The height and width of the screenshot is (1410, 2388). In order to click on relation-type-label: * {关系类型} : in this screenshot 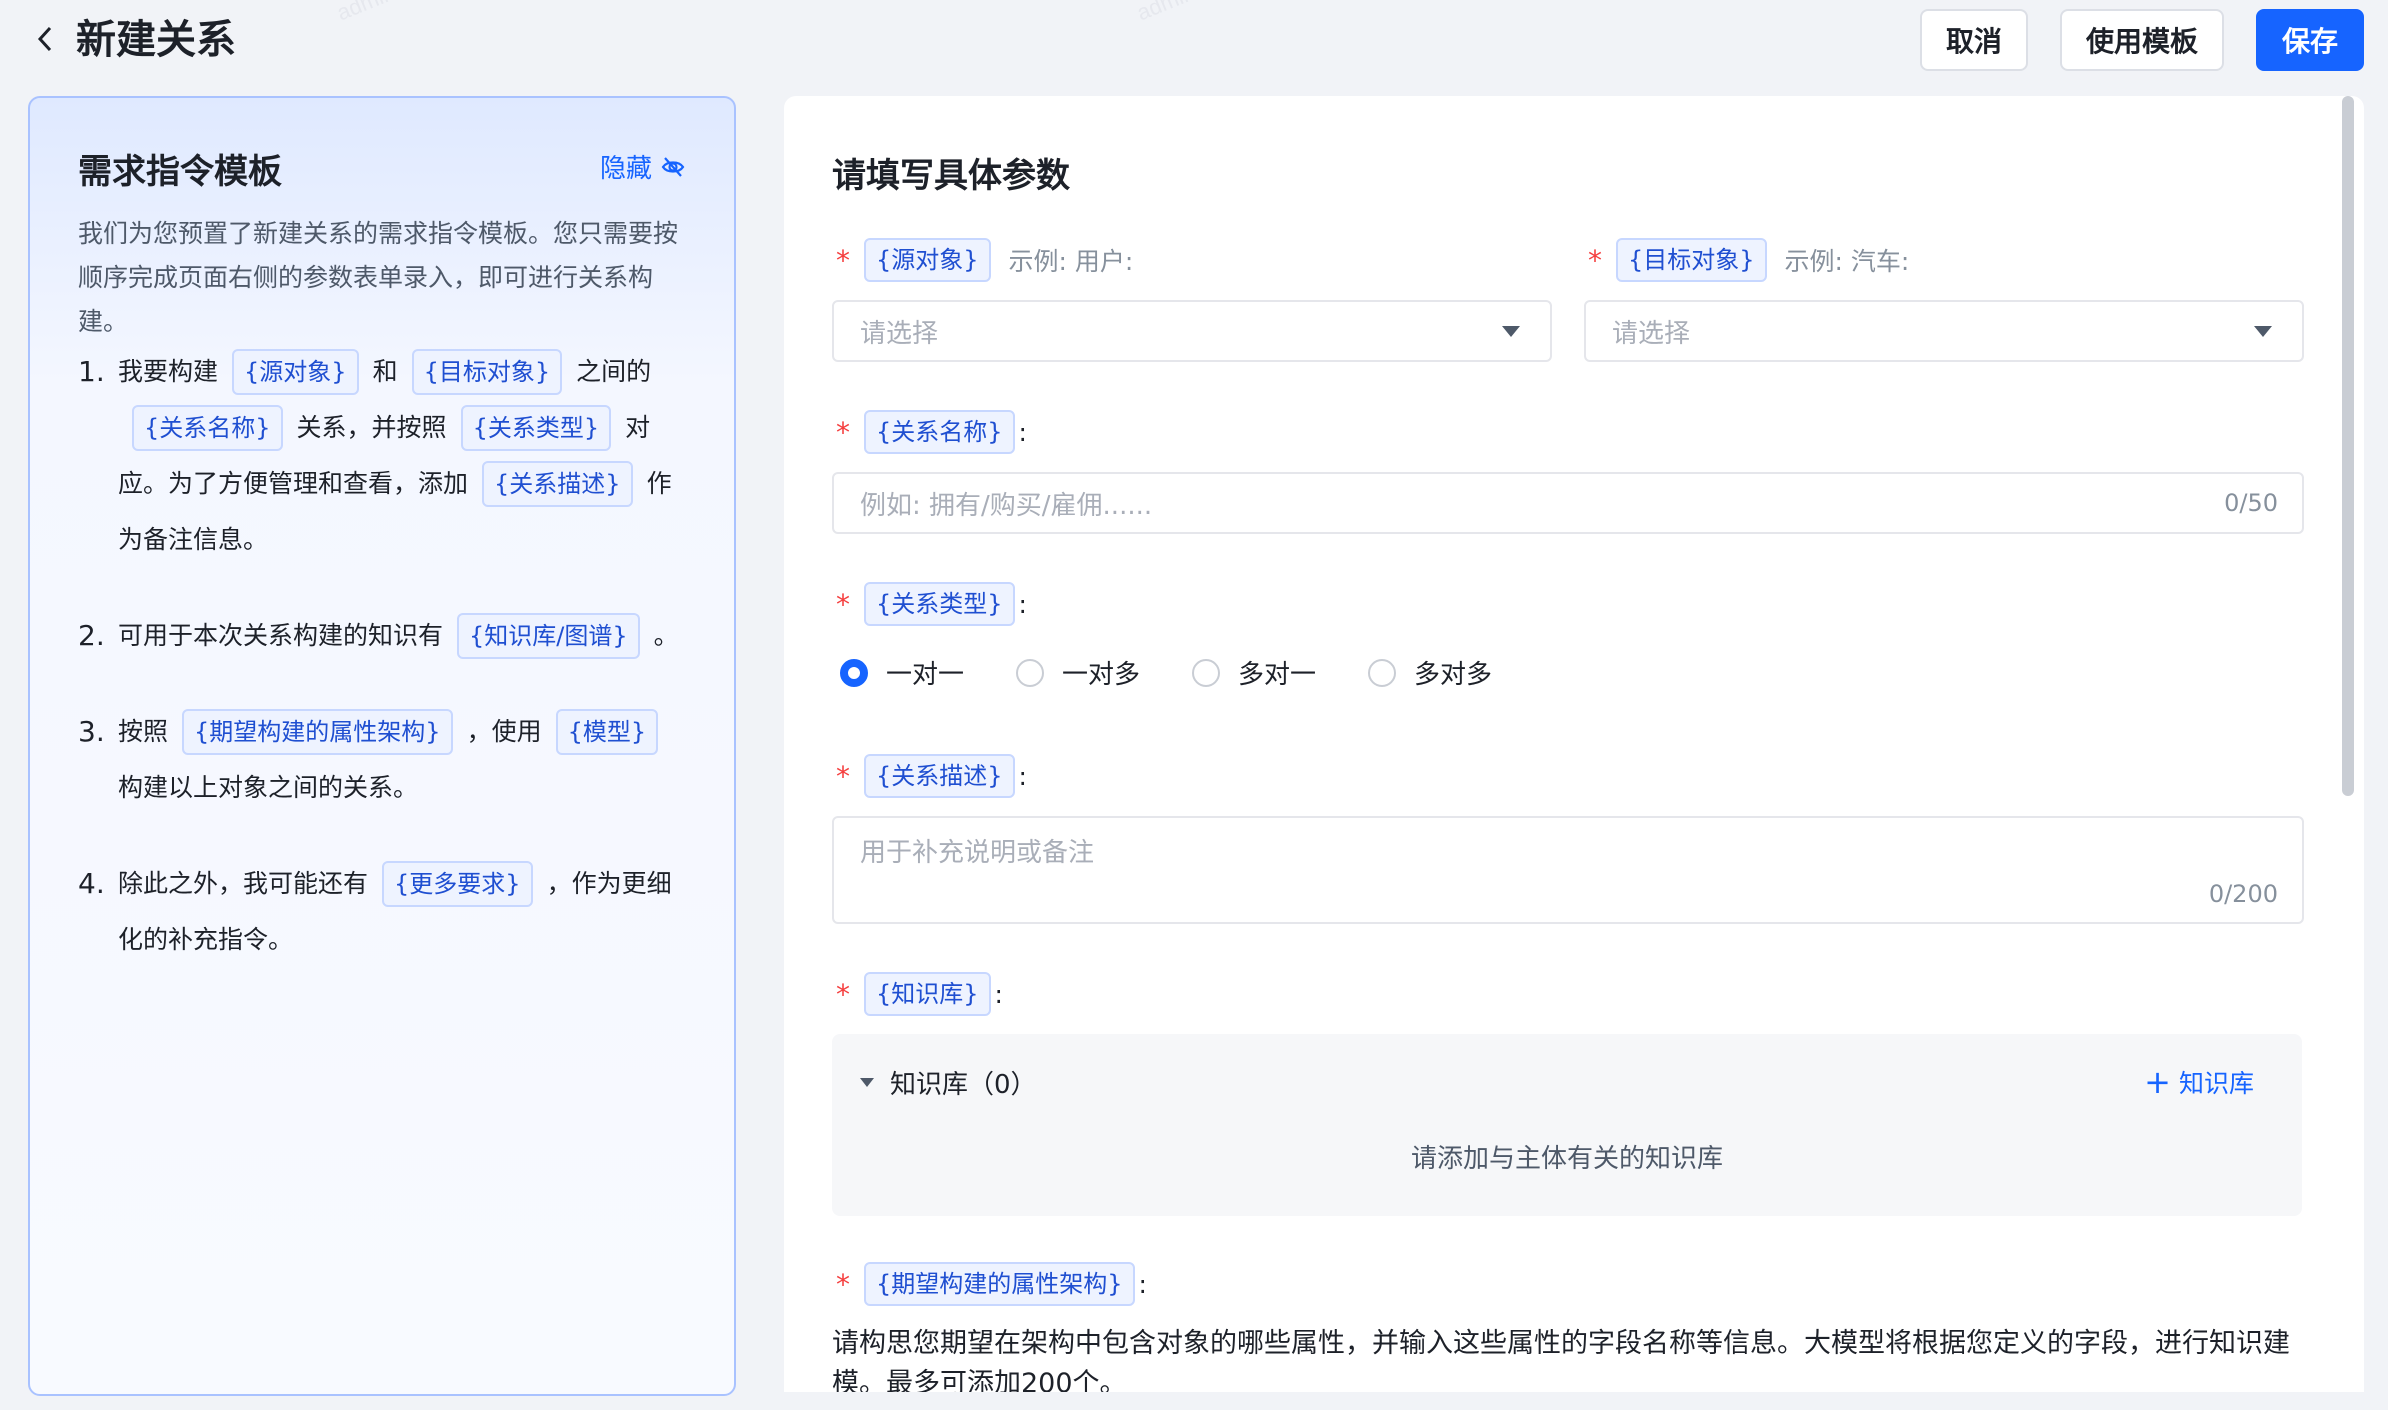, I will do `click(931, 604)`.